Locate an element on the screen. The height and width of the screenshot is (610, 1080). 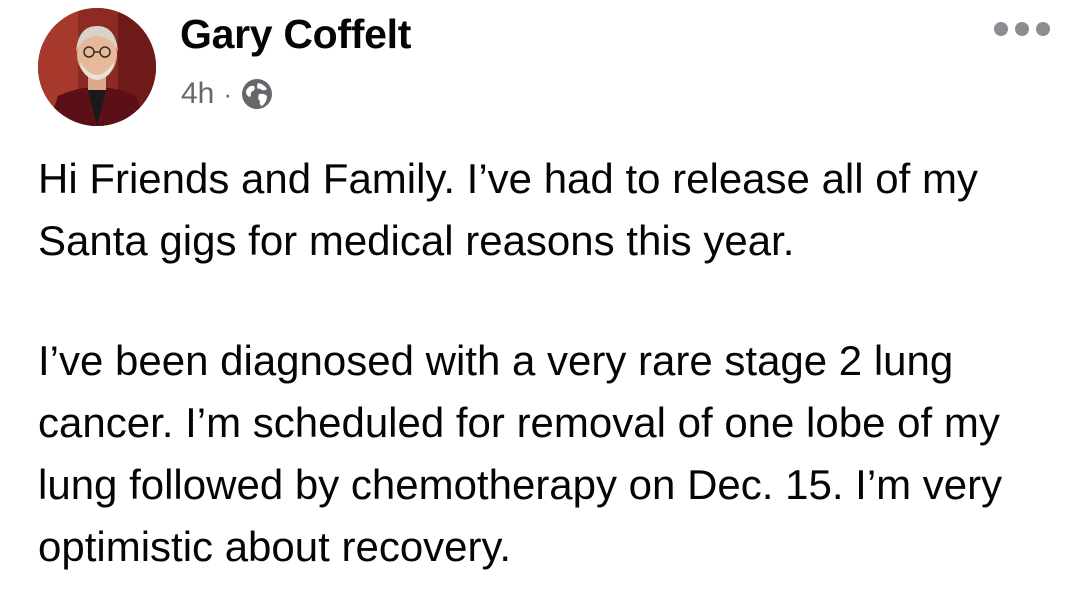
more-options-icon is located at coordinates (1022, 29).